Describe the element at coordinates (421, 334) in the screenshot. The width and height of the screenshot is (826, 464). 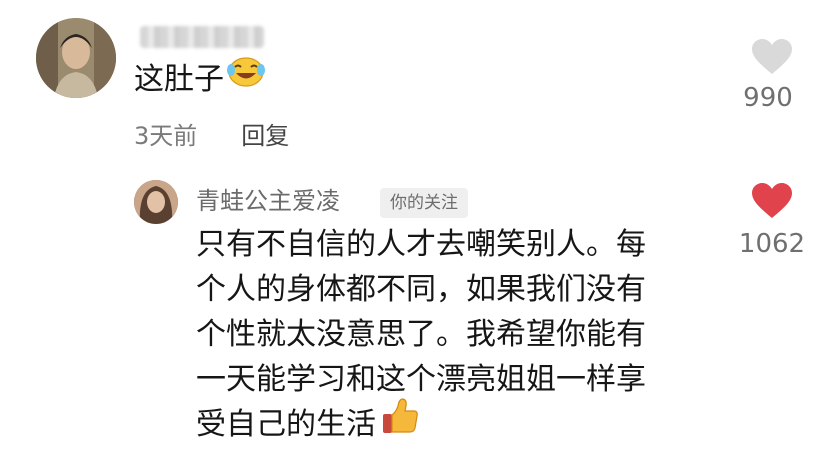
I see `reply-line: 个性就太没意思了。我希望你能有` at that location.